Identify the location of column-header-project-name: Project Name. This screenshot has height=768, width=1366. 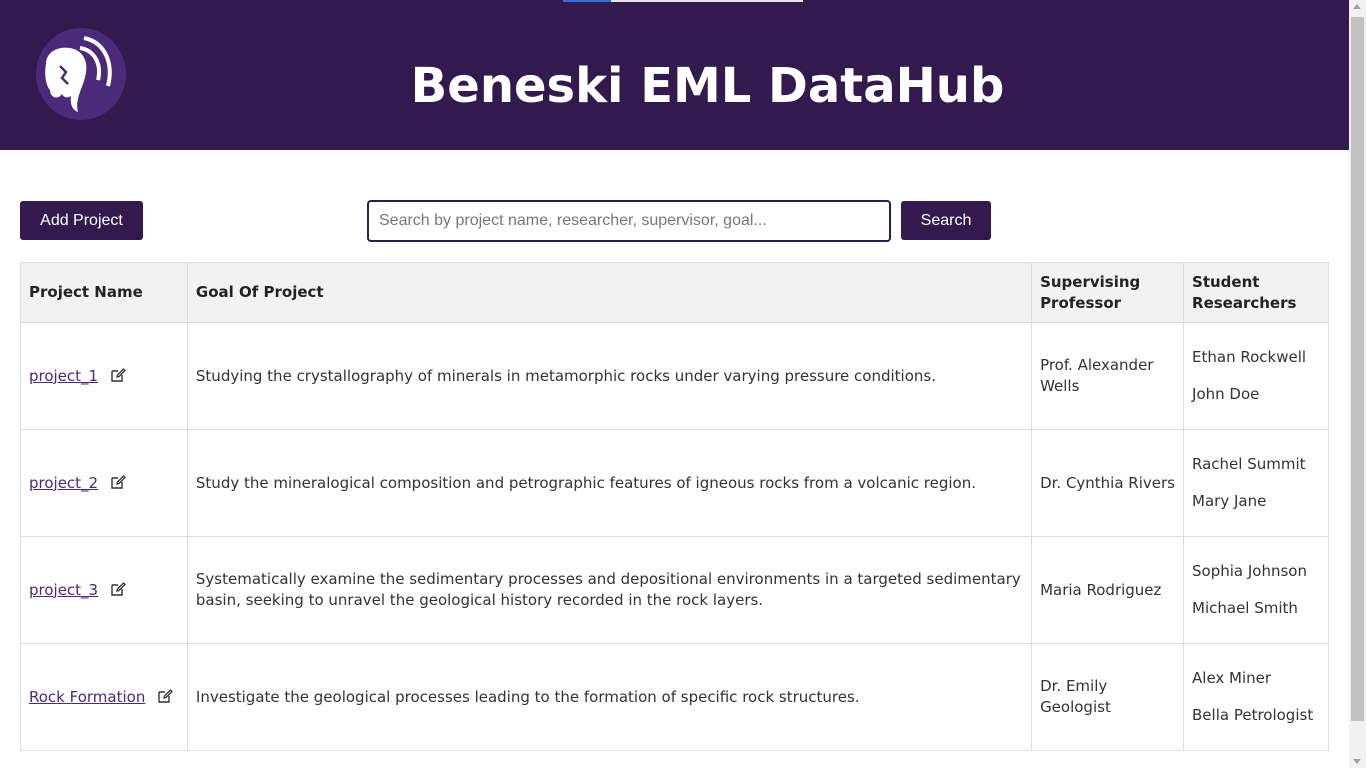
(104, 292).